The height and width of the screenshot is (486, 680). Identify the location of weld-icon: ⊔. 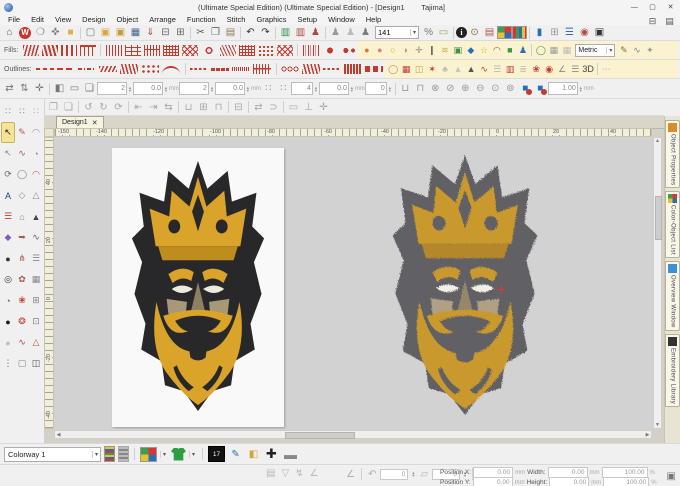
(405, 89).